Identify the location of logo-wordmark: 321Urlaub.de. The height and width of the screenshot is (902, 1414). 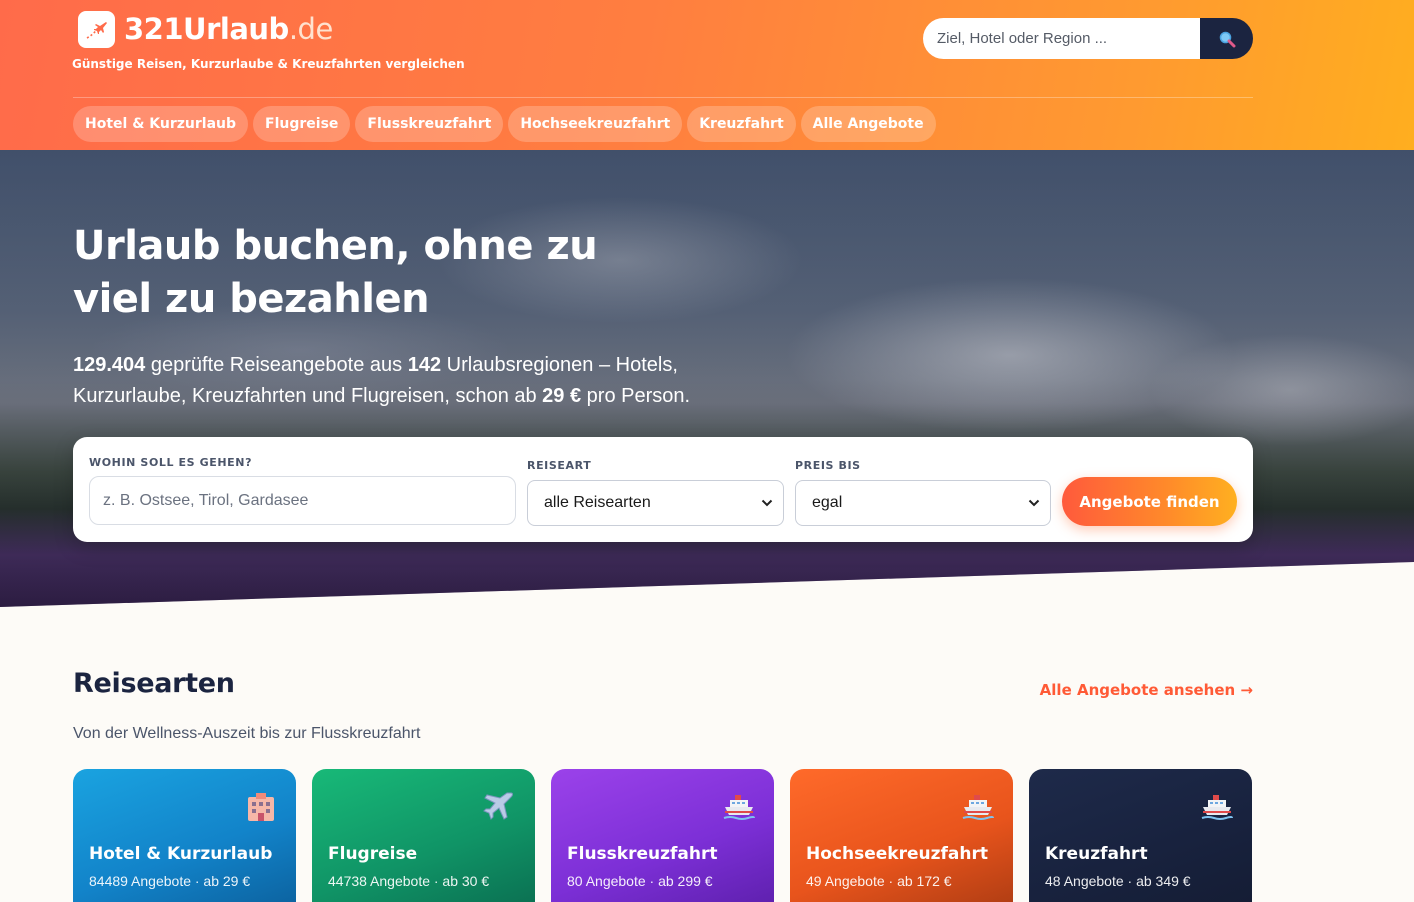
(228, 29).